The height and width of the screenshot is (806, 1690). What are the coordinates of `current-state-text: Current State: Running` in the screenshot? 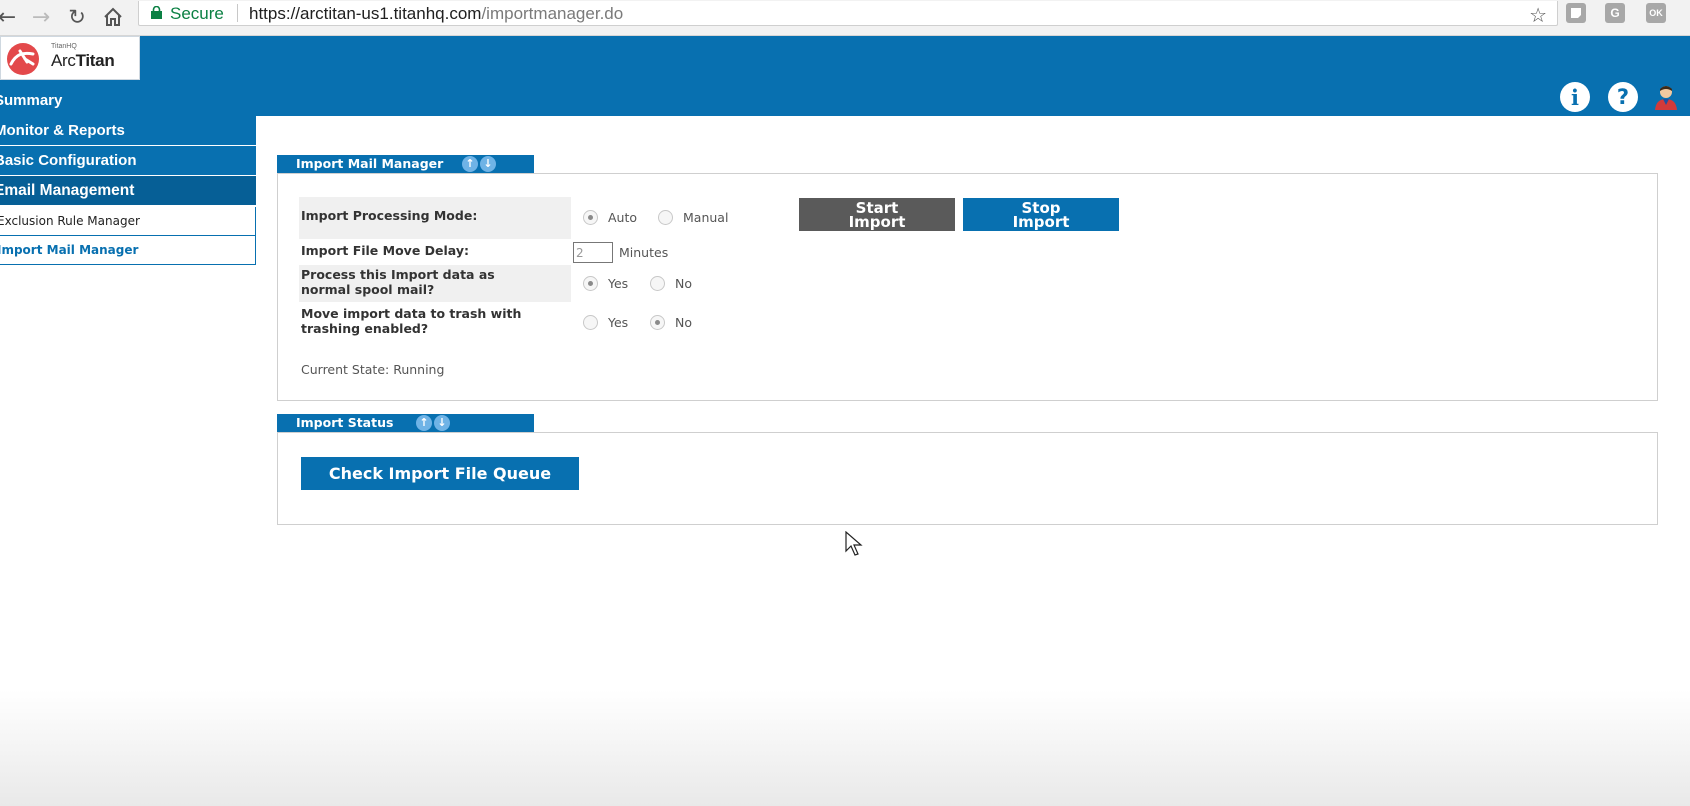 It's located at (373, 369).